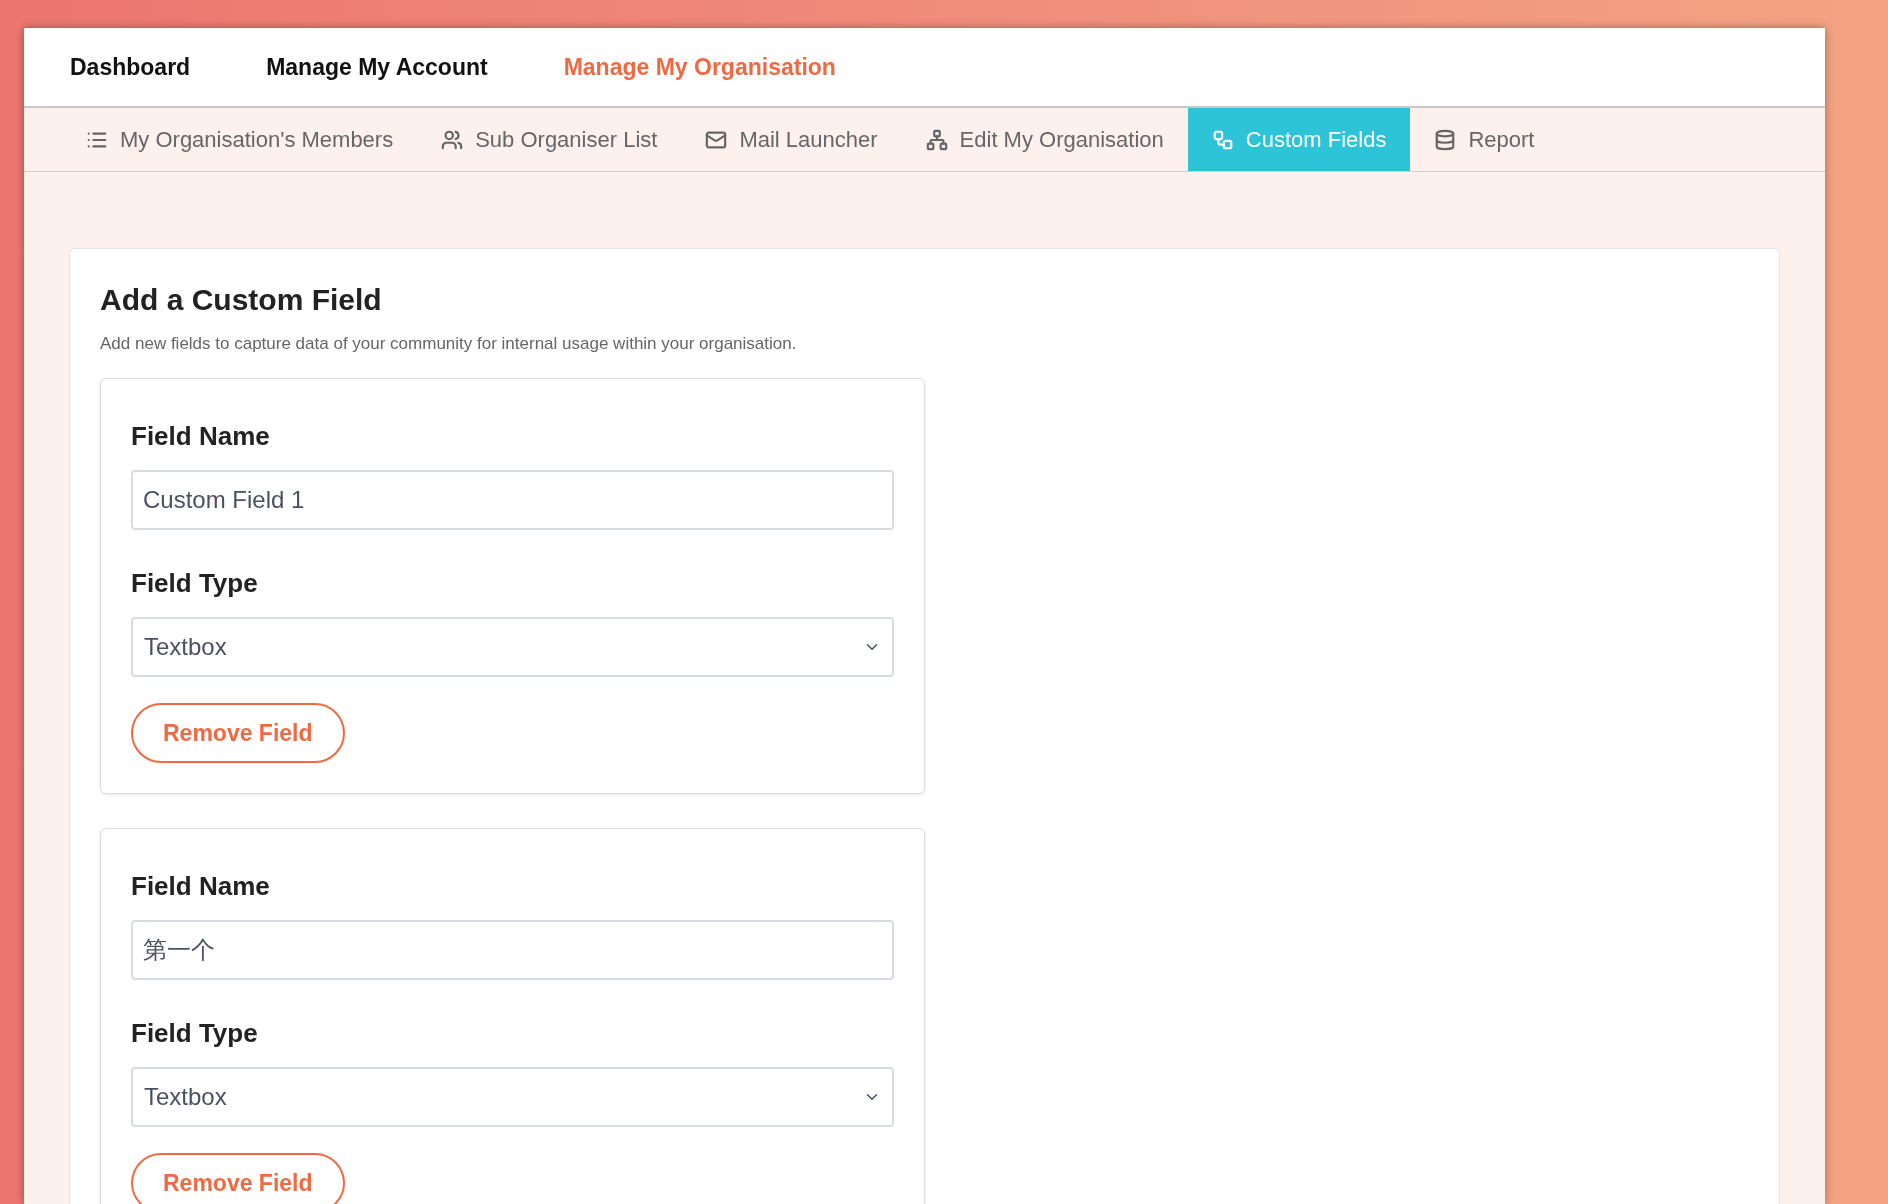  What do you see at coordinates (699, 67) in the screenshot?
I see `nav-link: Manage My Organisation` at bounding box center [699, 67].